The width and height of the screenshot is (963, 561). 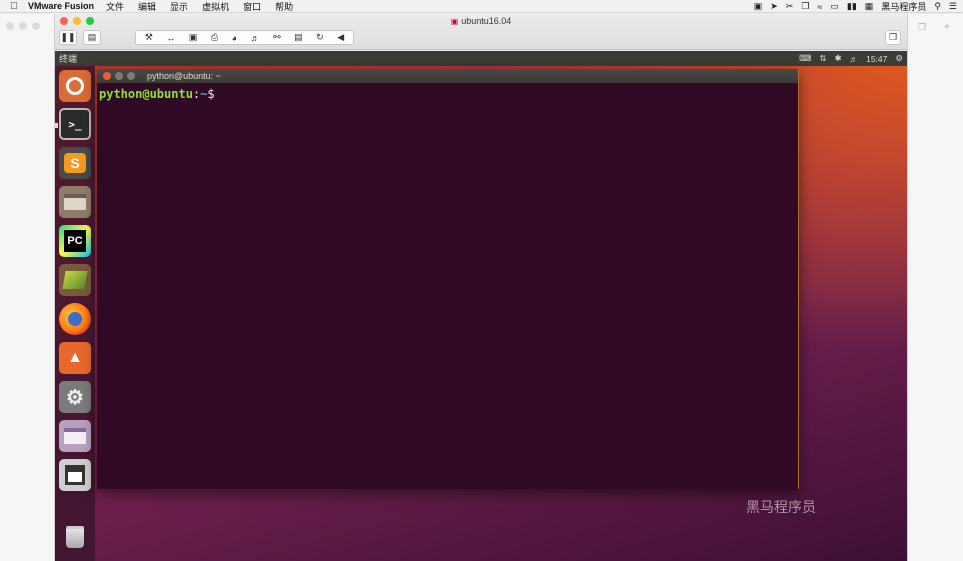 What do you see at coordinates (149, 37) in the screenshot?
I see `settings-wrench-icon: ⚒` at bounding box center [149, 37].